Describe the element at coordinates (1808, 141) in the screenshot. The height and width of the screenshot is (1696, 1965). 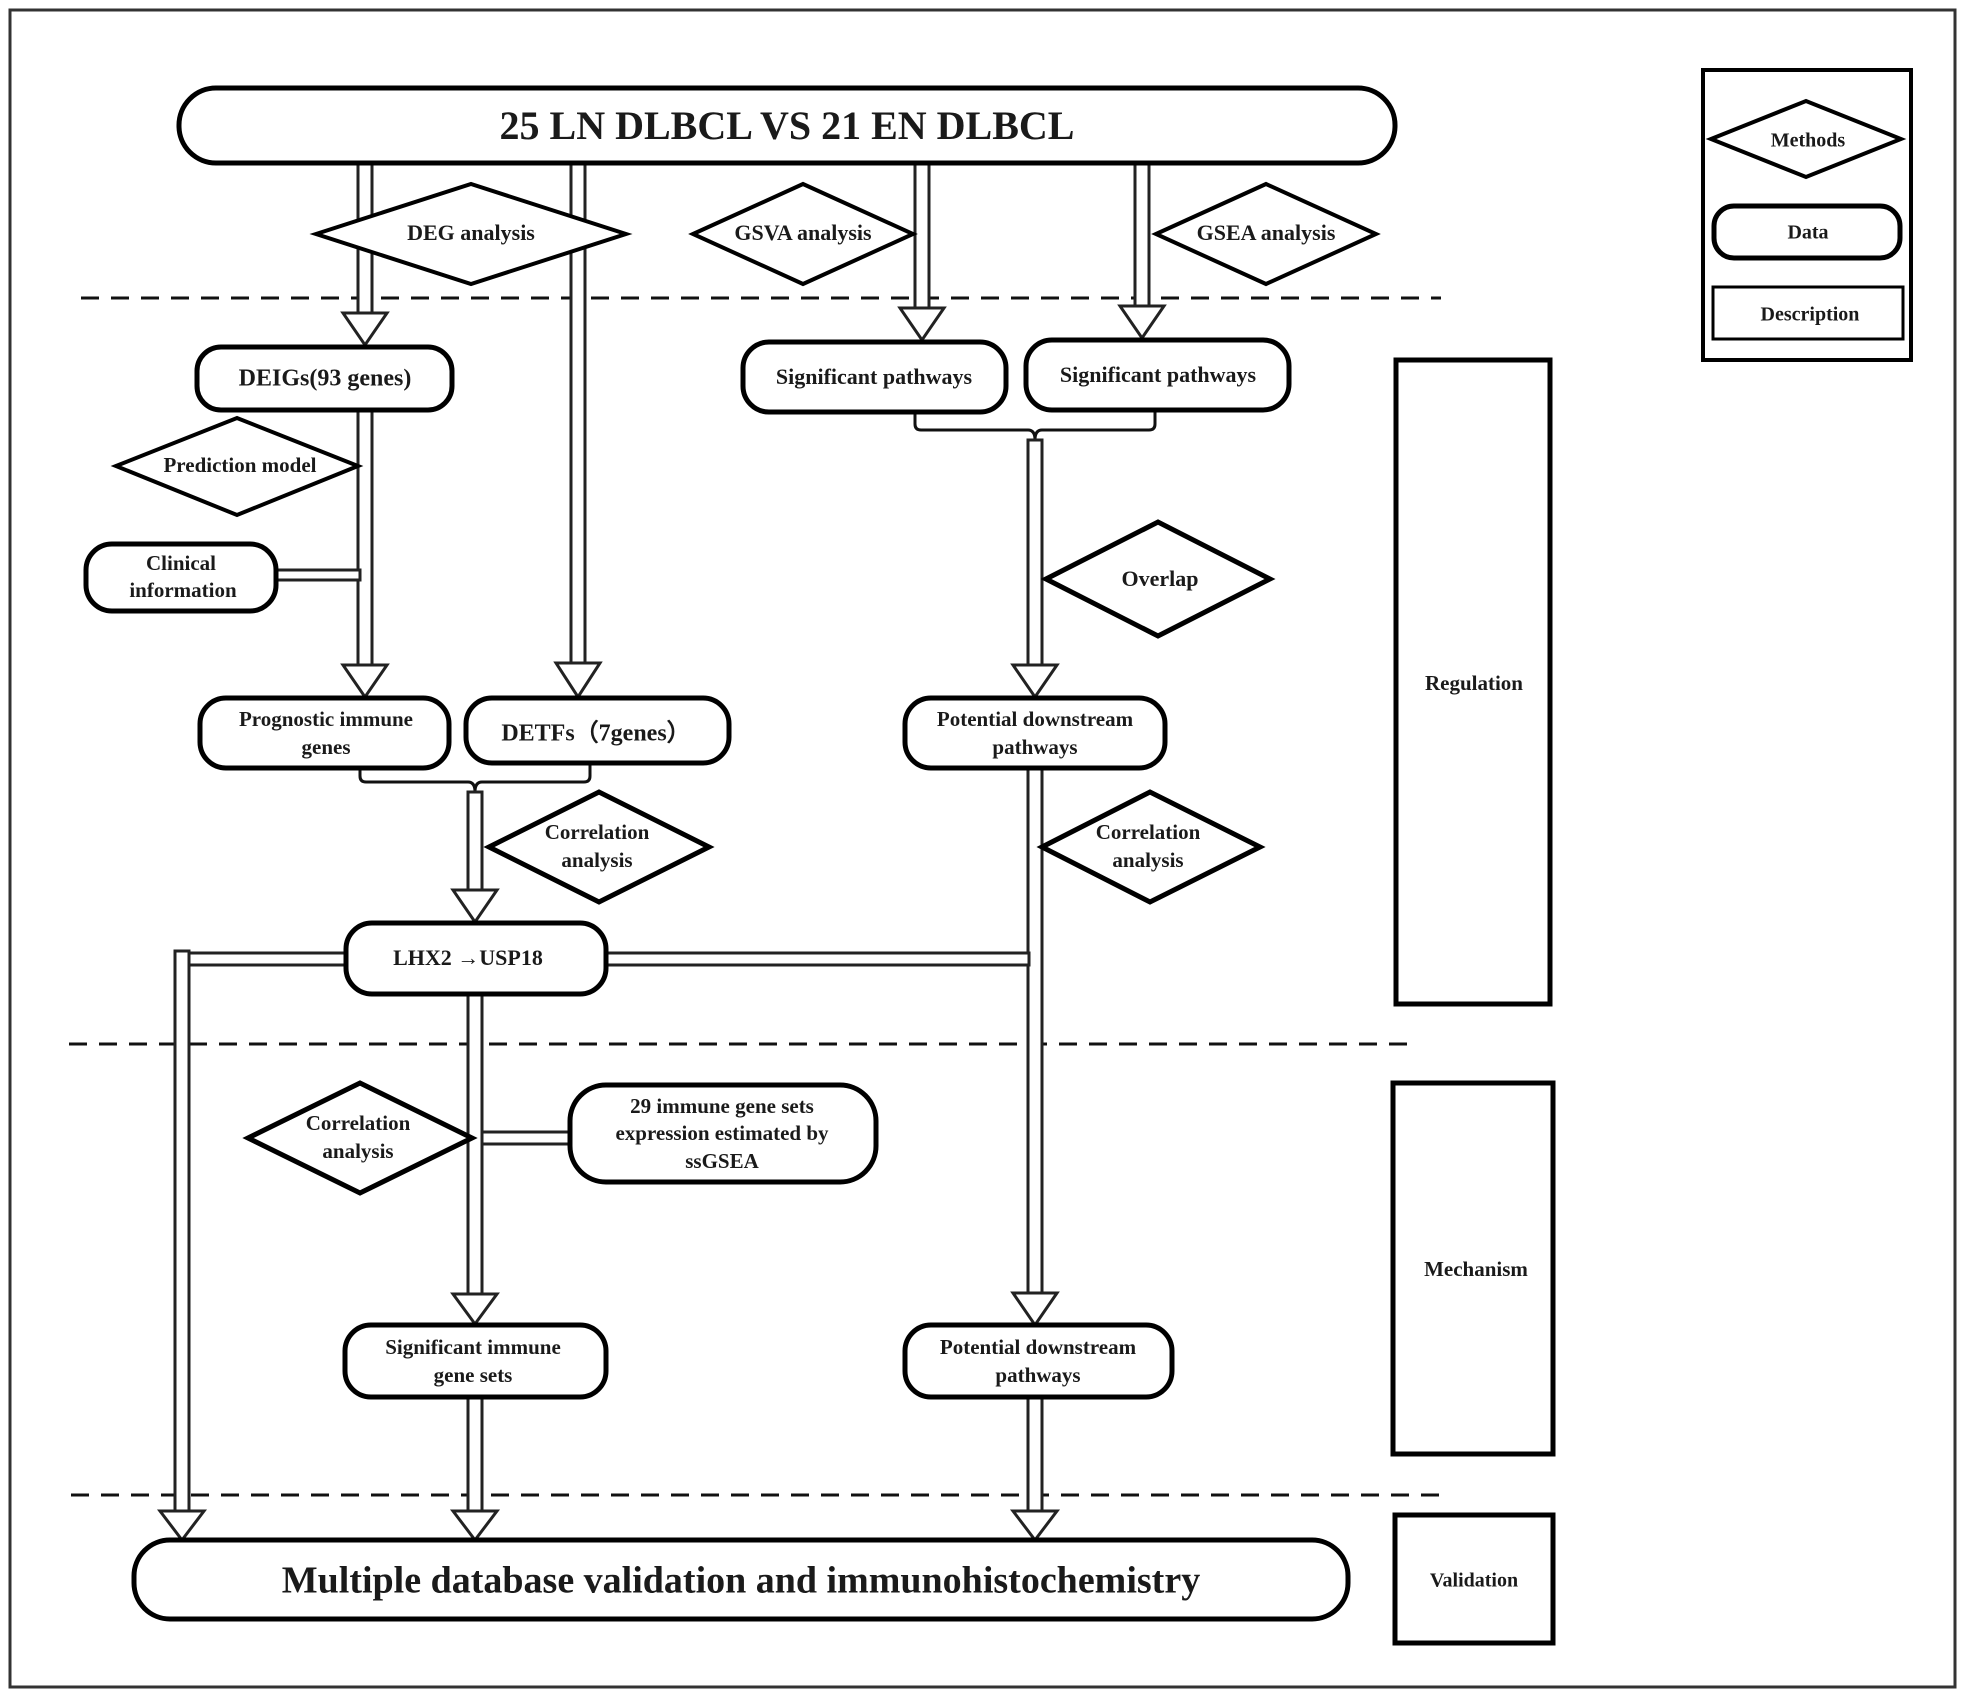
I see `legend-methods-label: Methods` at that location.